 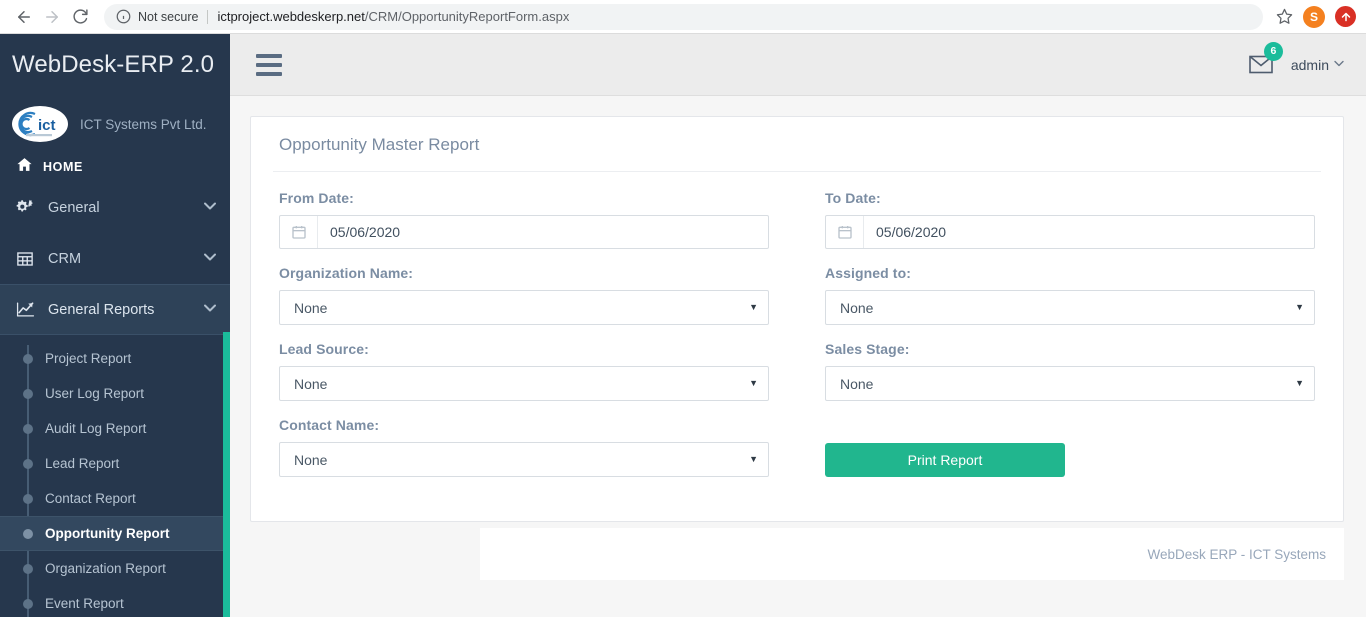 I want to click on sidebar-item-event-report: Event Report, so click(x=115, y=601).